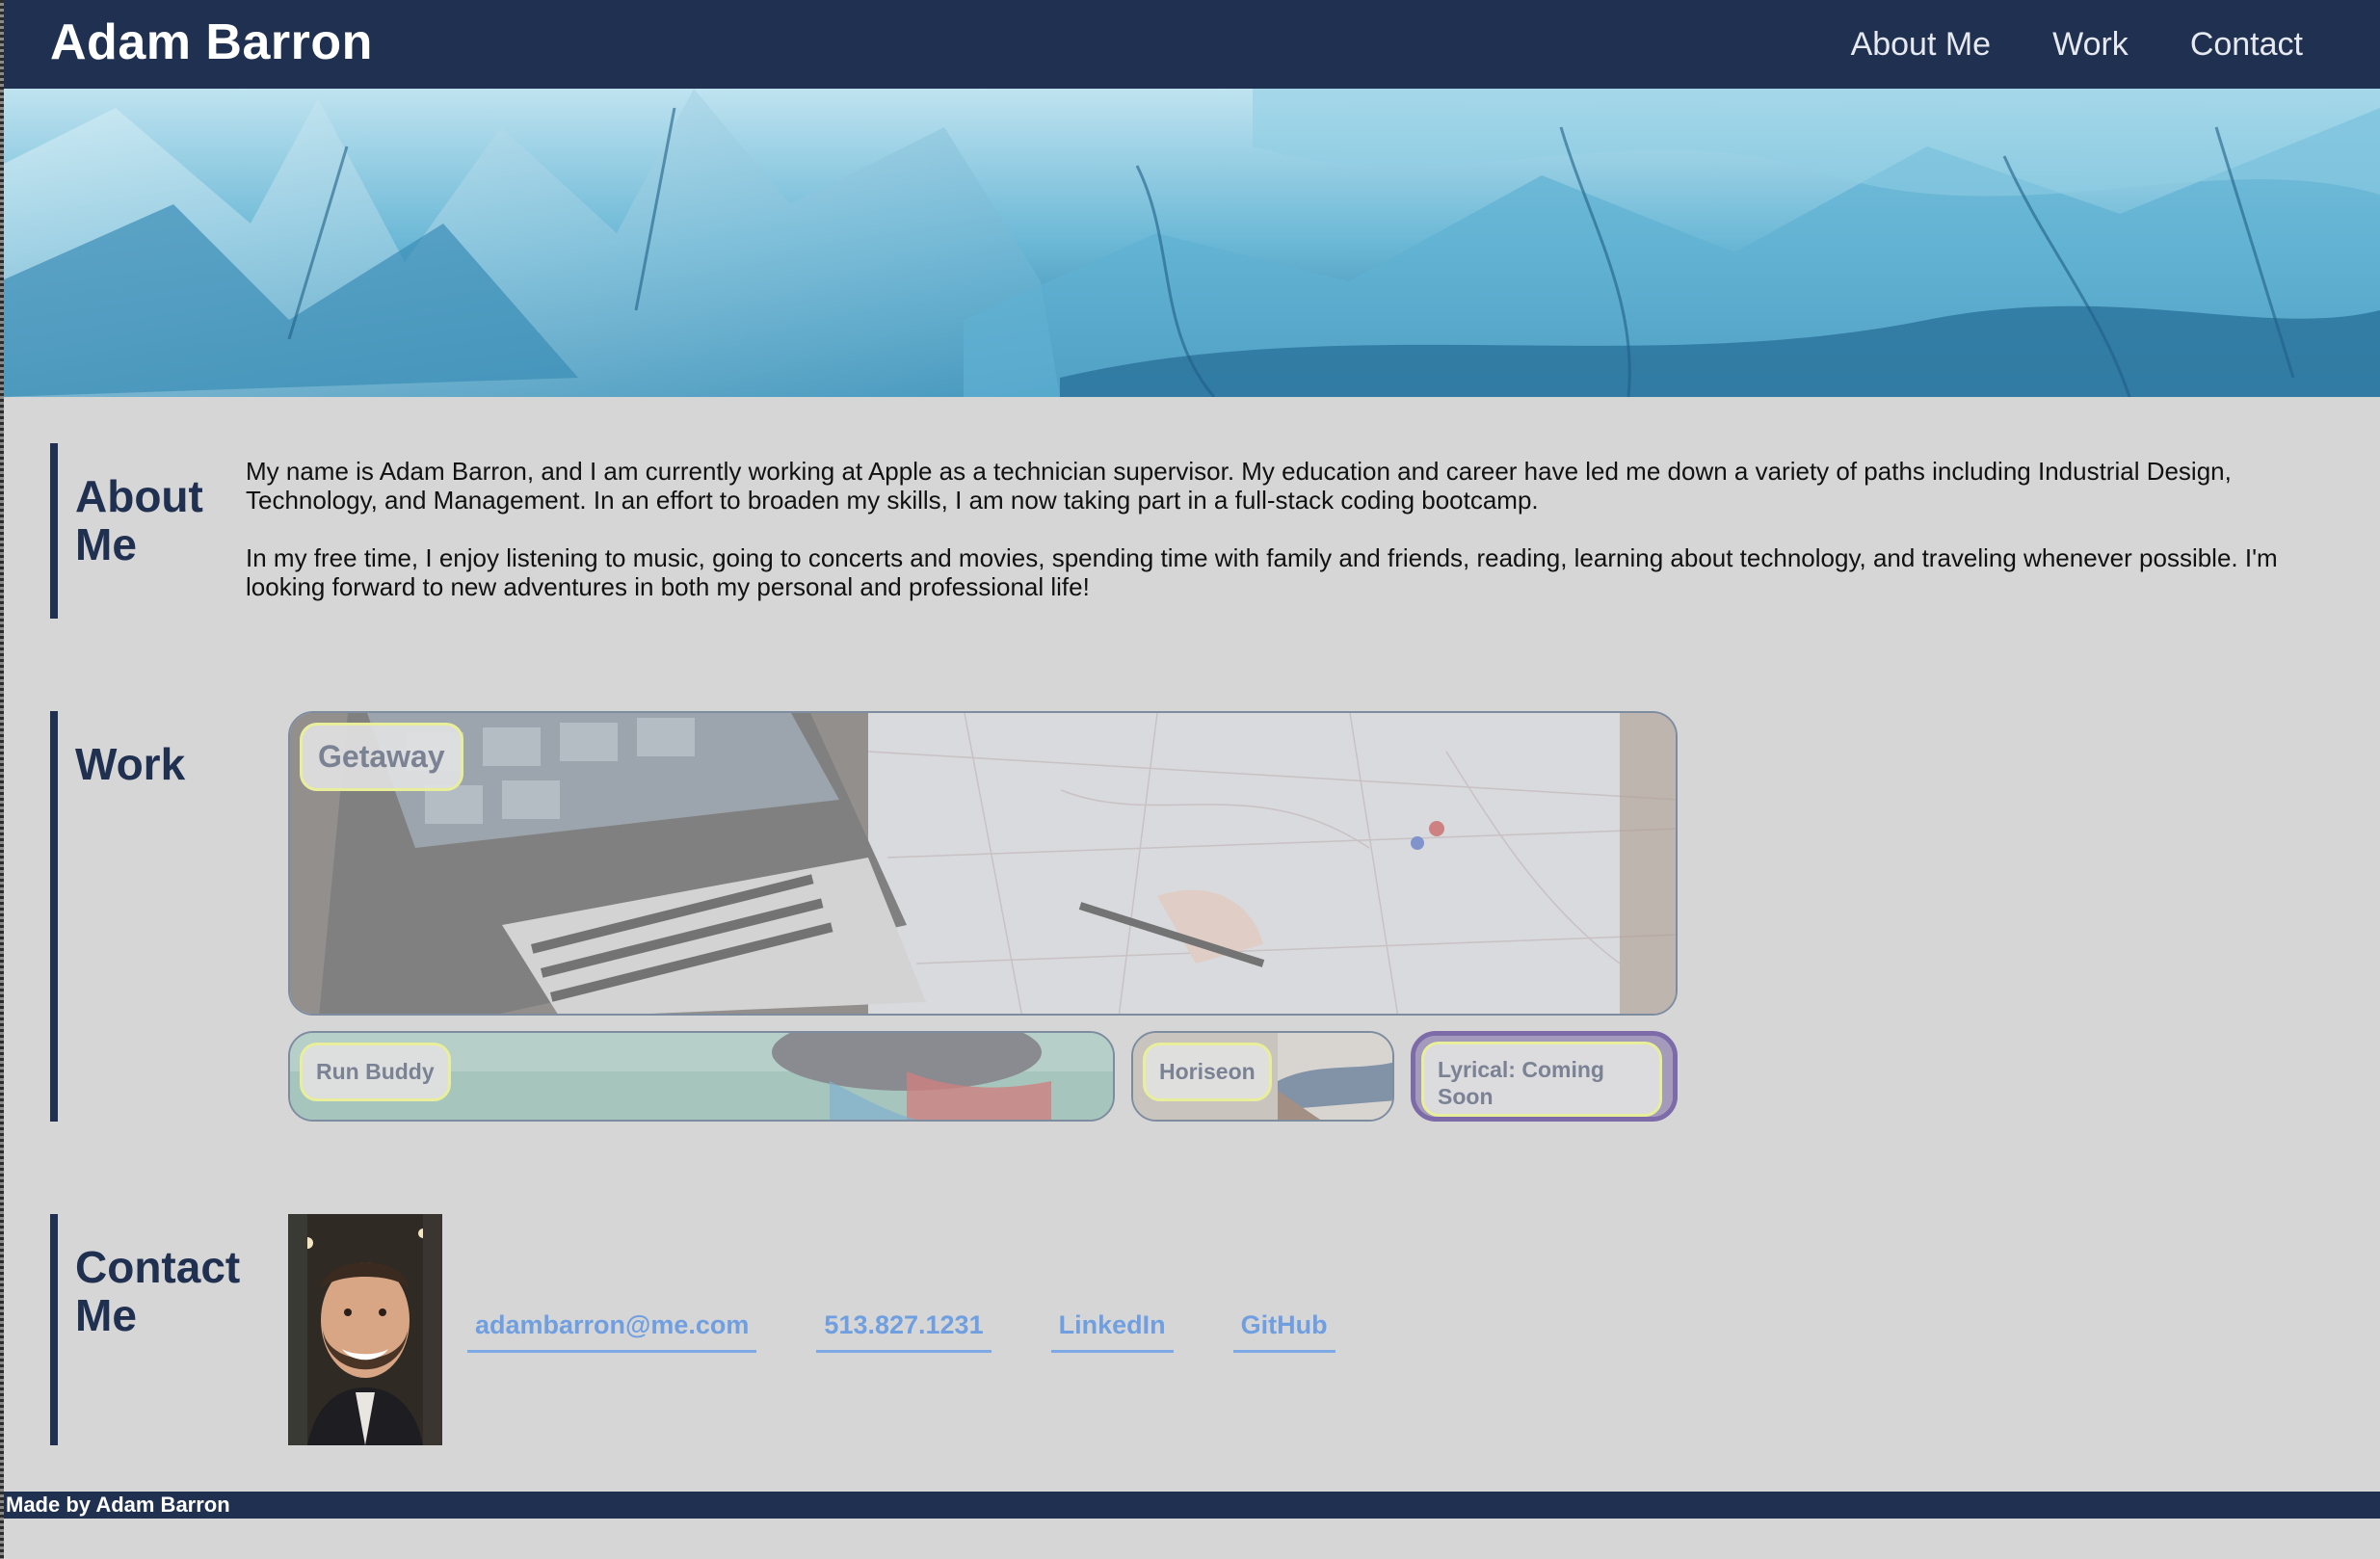  Describe the element at coordinates (139, 520) in the screenshot. I see `about-heading: About Me` at that location.